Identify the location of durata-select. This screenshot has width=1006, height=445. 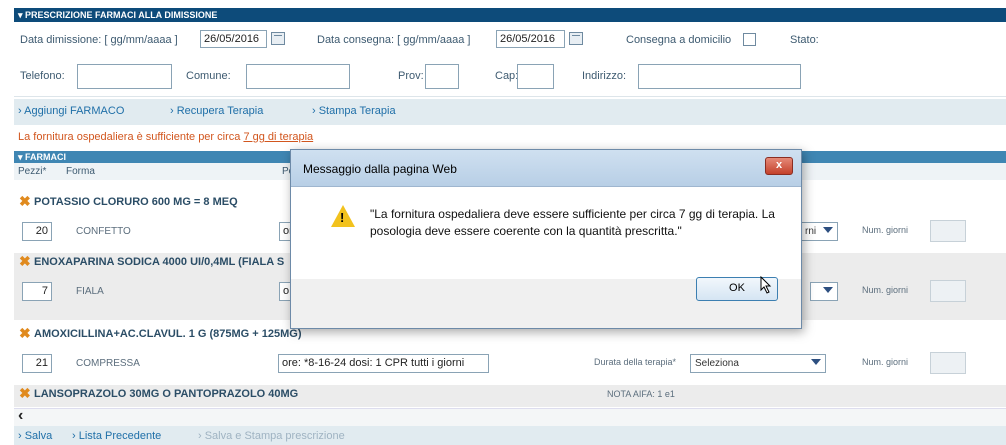
(824, 291).